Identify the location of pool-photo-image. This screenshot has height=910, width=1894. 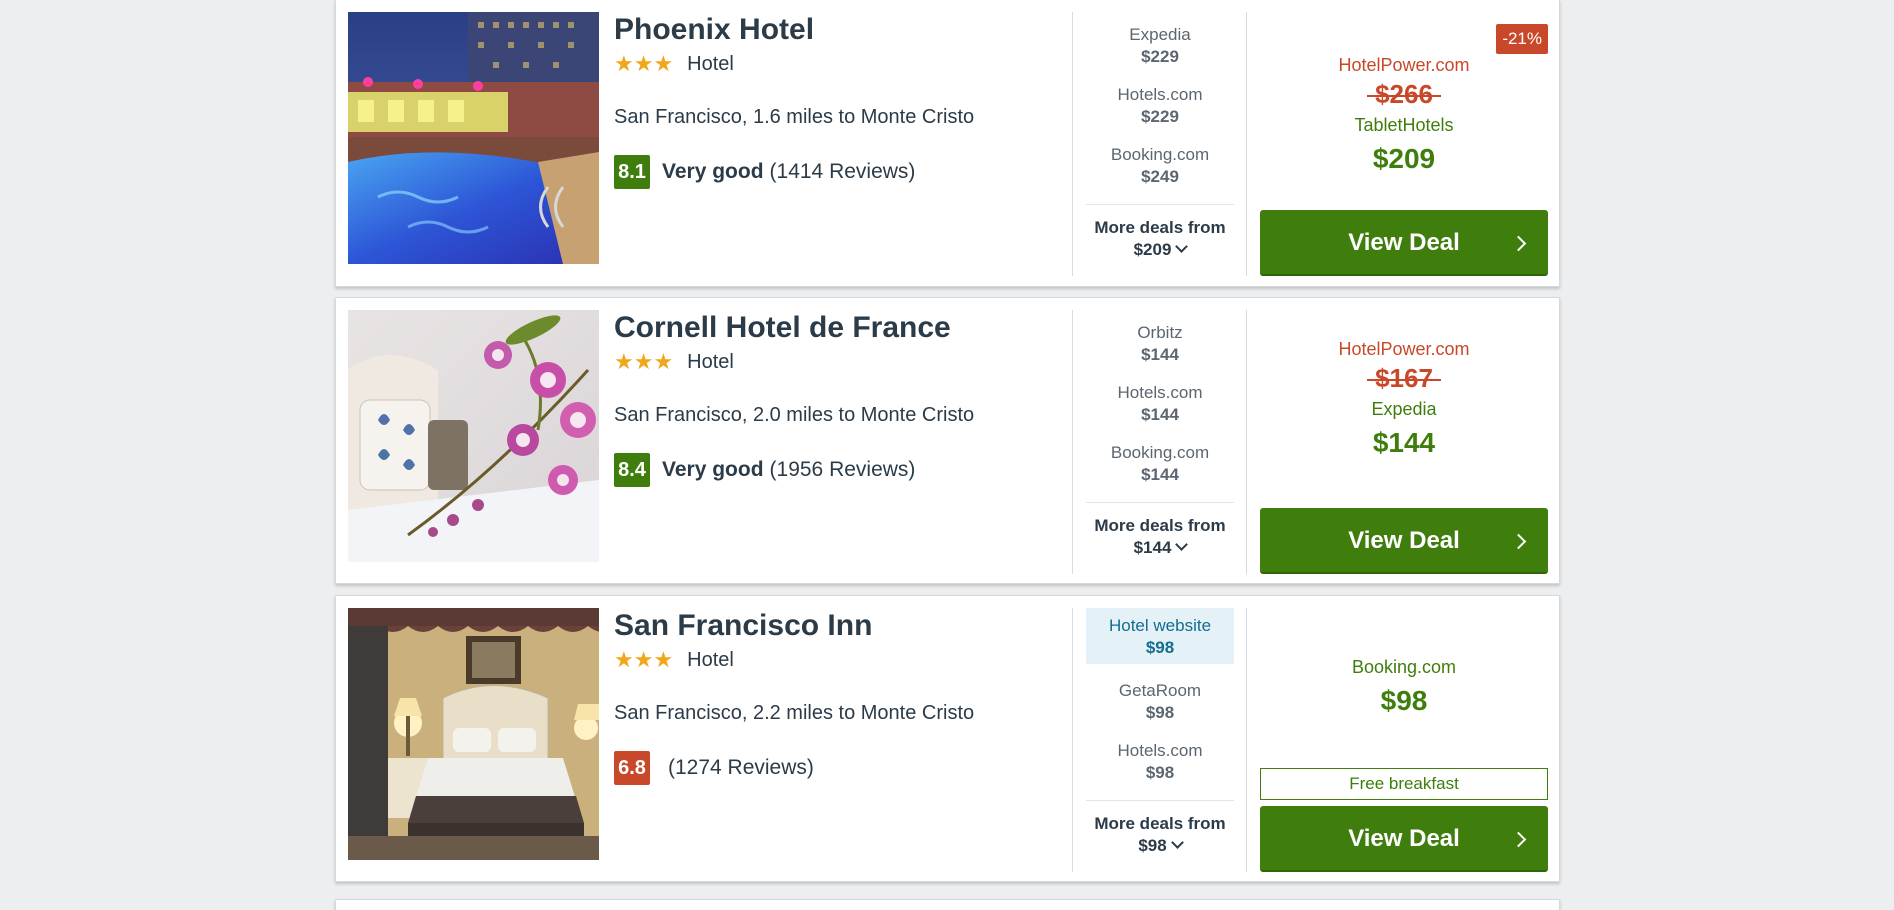
(473, 138).